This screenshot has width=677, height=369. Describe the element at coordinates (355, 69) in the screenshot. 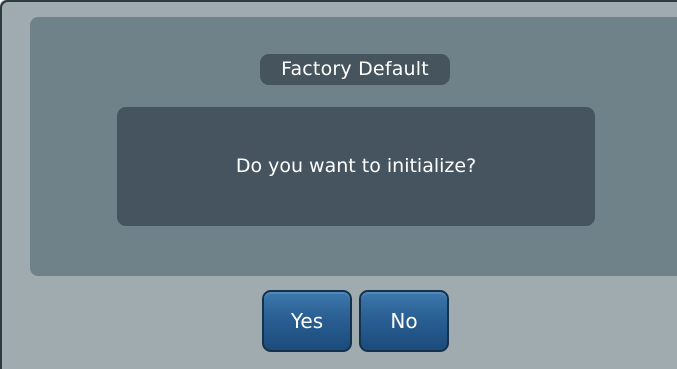

I see `dialog-title: Factory Default` at that location.